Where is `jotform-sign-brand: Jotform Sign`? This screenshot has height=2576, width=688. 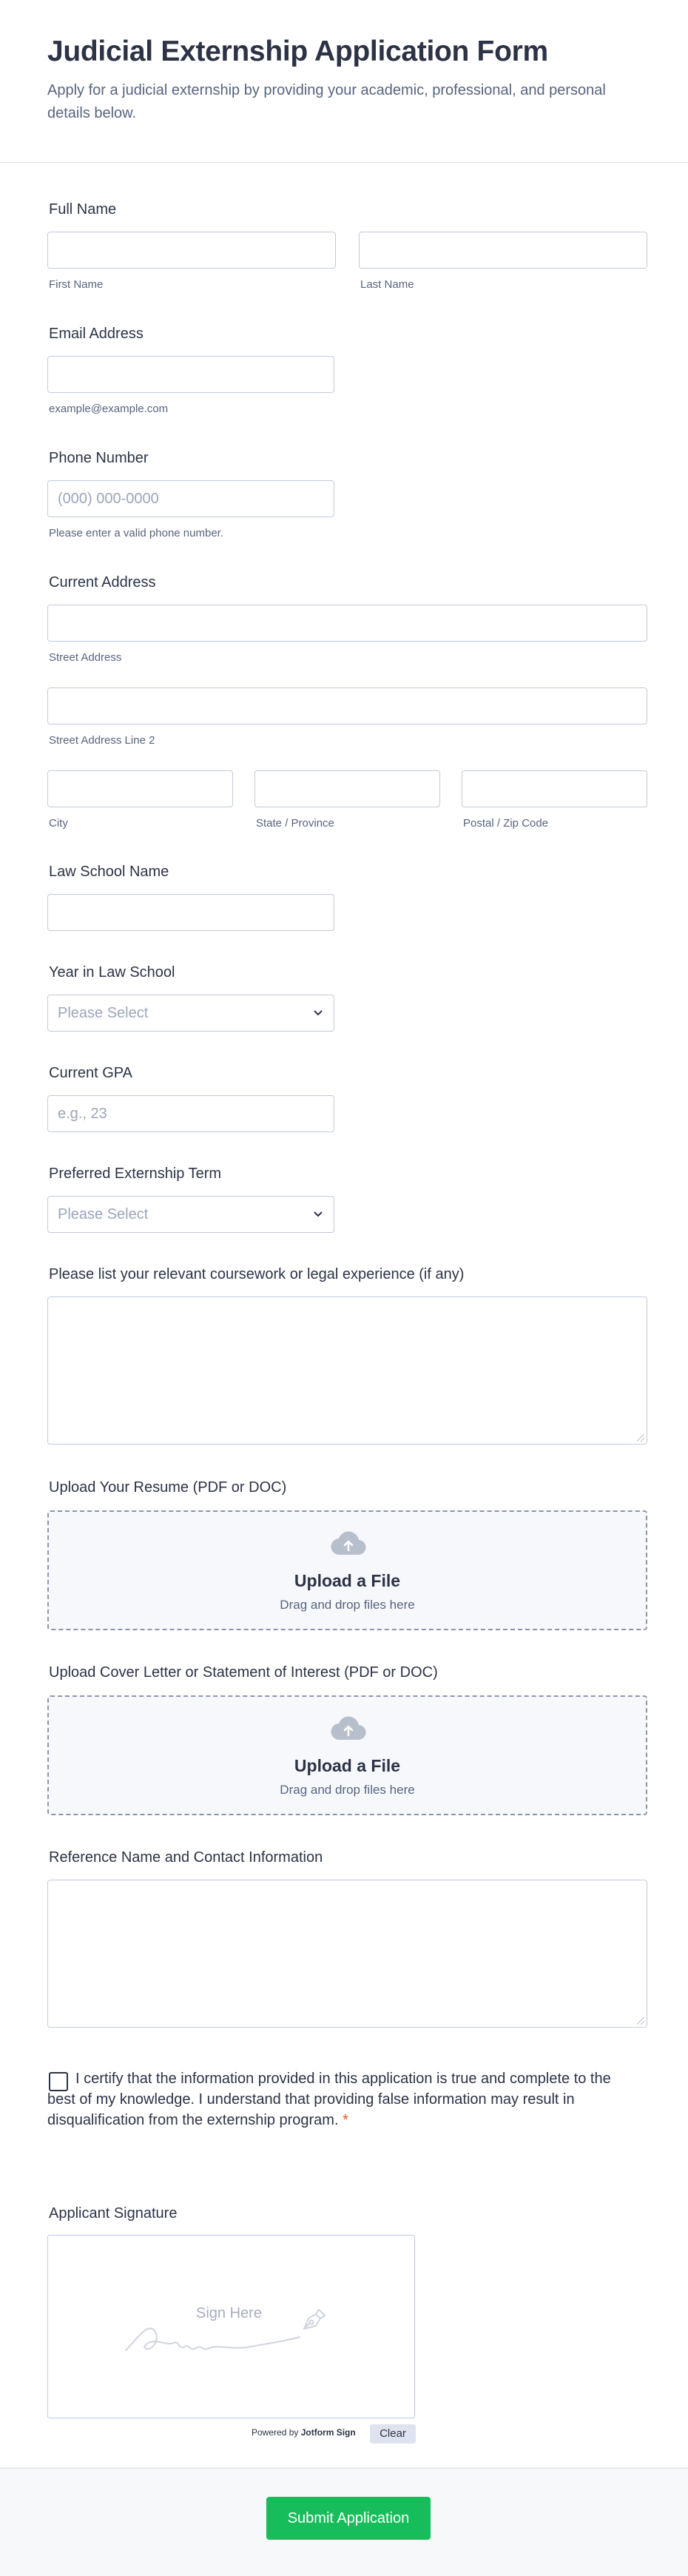 jotform-sign-brand: Jotform Sign is located at coordinates (328, 2432).